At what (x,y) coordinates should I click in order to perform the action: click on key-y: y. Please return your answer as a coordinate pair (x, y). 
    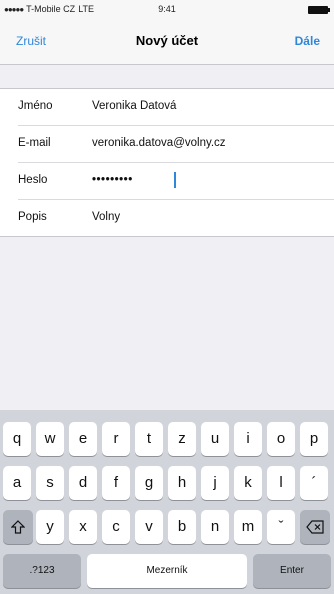
    Looking at the image, I should click on (50, 527).